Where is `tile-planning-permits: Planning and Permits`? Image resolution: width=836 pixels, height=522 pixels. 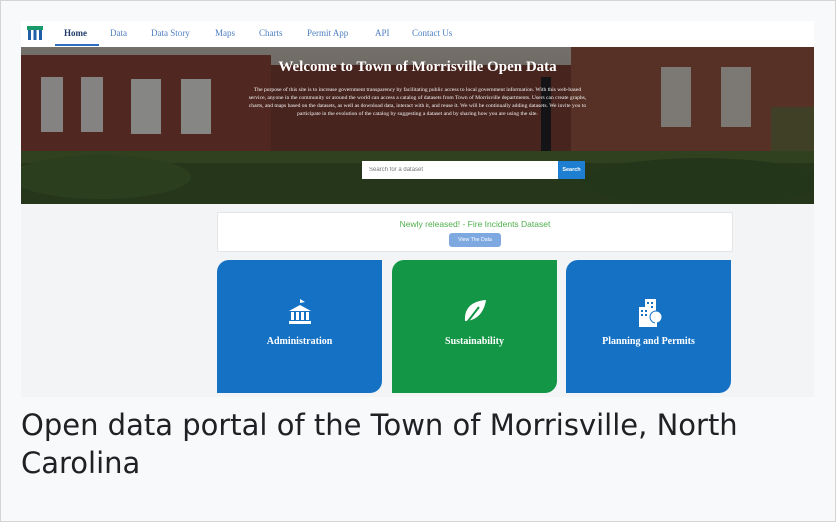
tile-planning-permits: Planning and Permits is located at coordinates (648, 326).